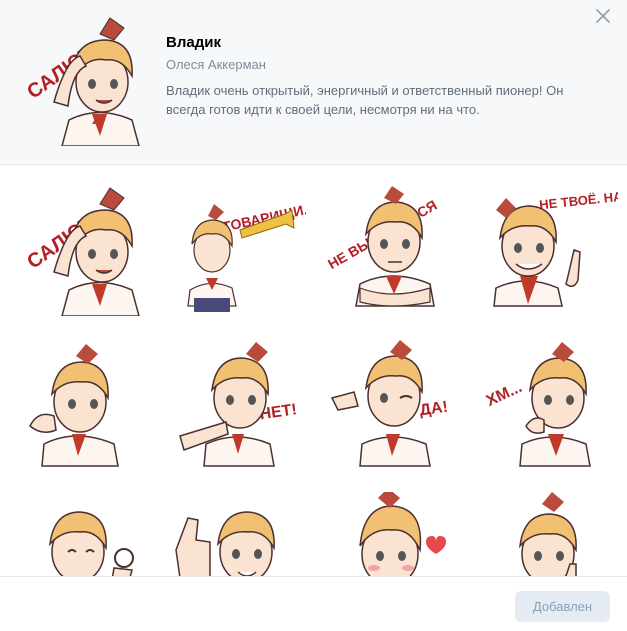 The width and height of the screenshot is (627, 631). I want to click on footer-bar: Добавлен, so click(313, 603).